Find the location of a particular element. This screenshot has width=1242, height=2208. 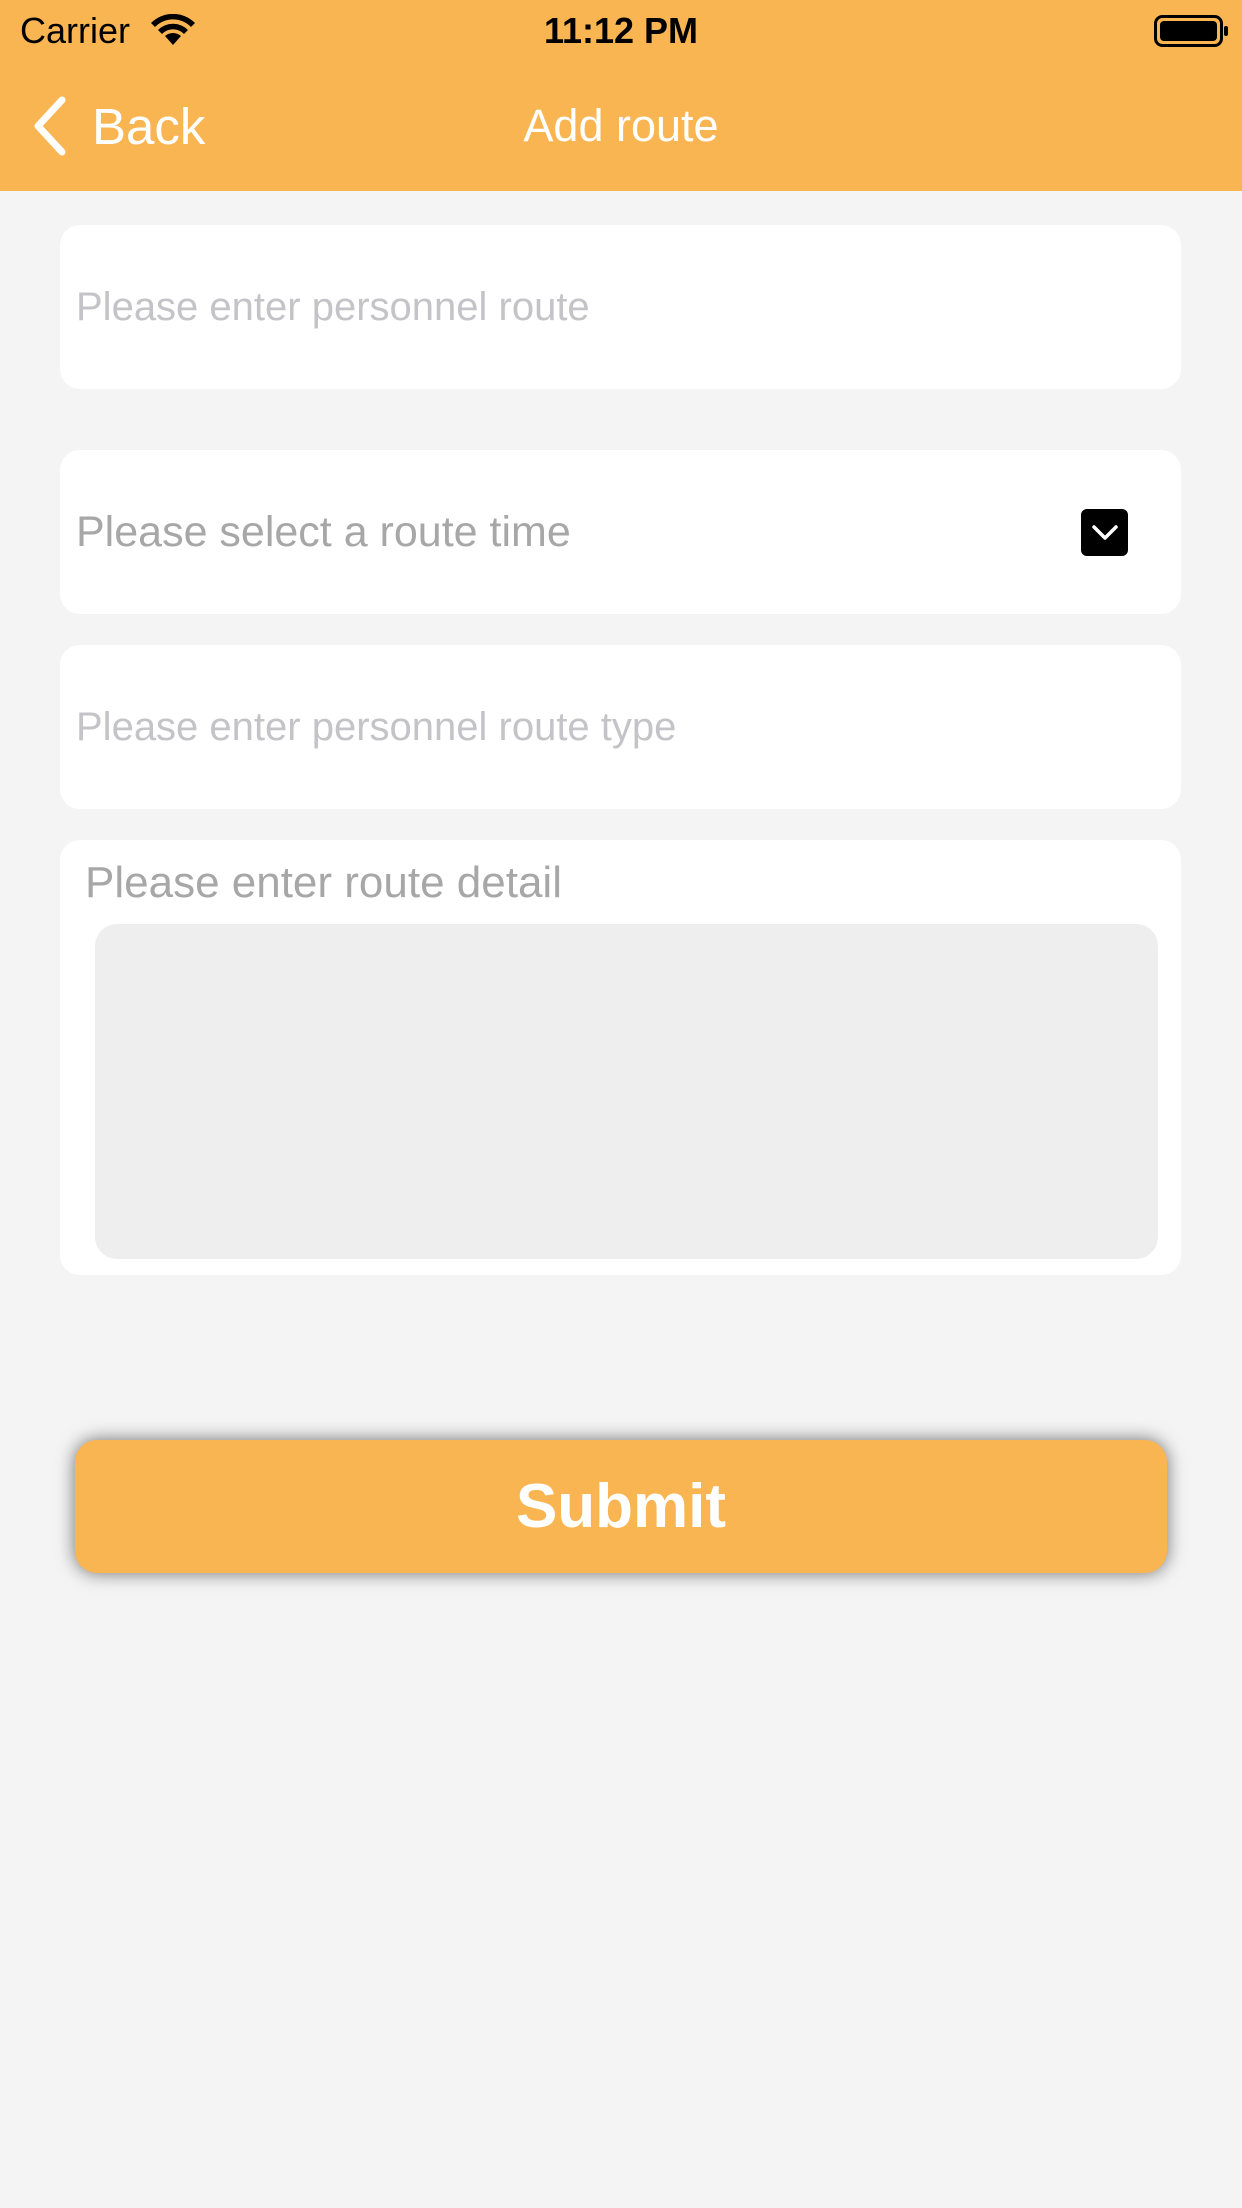

chevron-down-icon is located at coordinates (1104, 532).